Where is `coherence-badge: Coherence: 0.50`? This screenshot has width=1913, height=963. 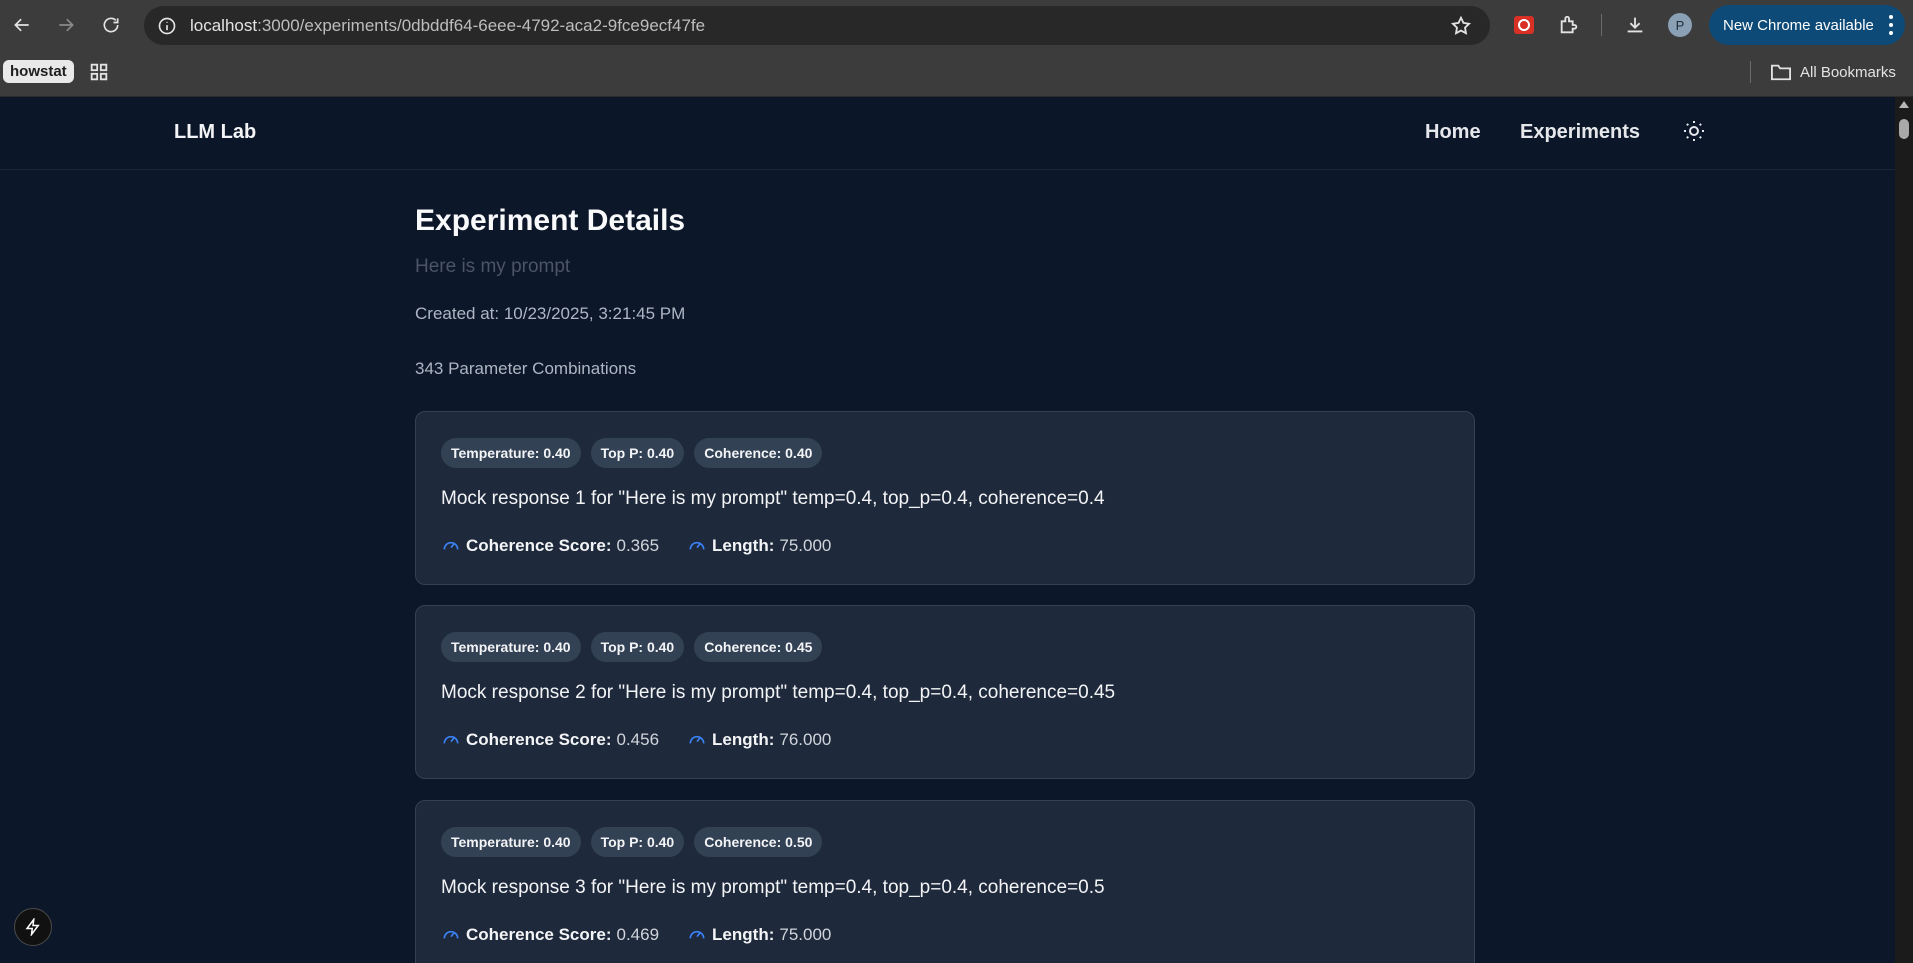 coherence-badge: Coherence: 0.50 is located at coordinates (758, 842).